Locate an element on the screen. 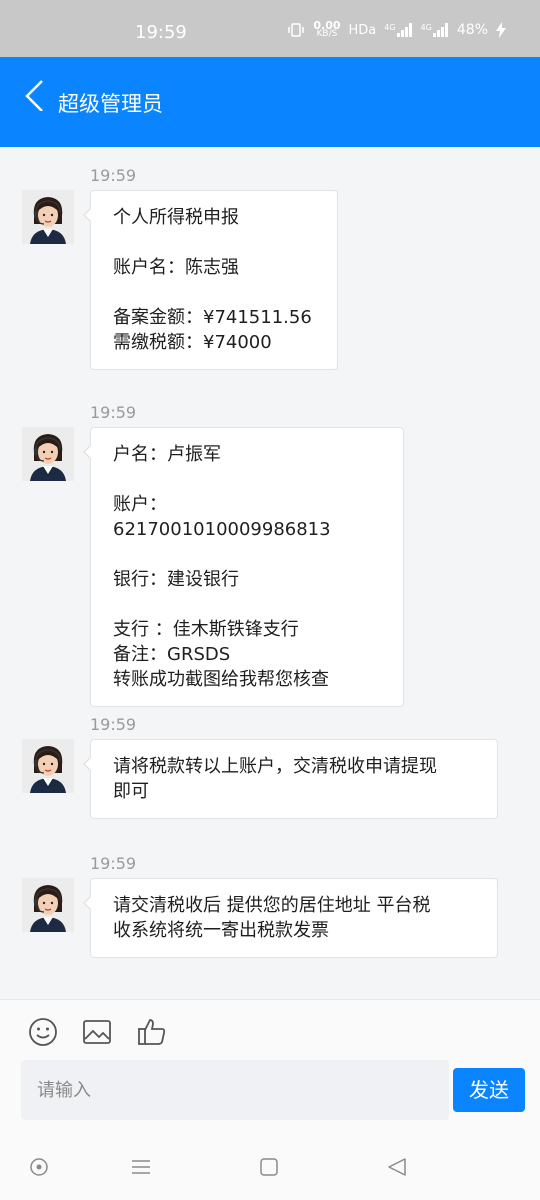 This screenshot has width=540, height=1200. vibrate-icon is located at coordinates (296, 30).